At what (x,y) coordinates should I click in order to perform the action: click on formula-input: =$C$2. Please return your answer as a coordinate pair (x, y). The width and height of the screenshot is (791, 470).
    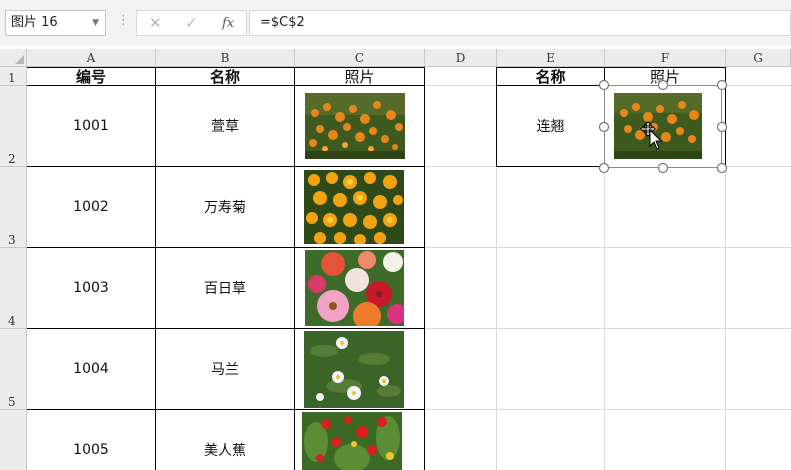
    Looking at the image, I should click on (520, 23).